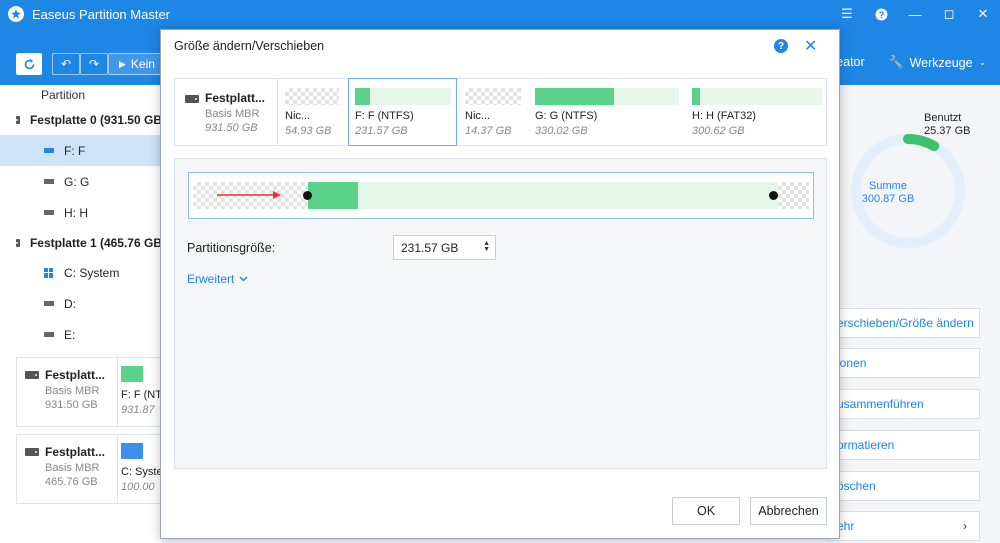 Image resolution: width=1000 pixels, height=543 pixels. I want to click on partition-size: 231.57 GB, so click(381, 131).